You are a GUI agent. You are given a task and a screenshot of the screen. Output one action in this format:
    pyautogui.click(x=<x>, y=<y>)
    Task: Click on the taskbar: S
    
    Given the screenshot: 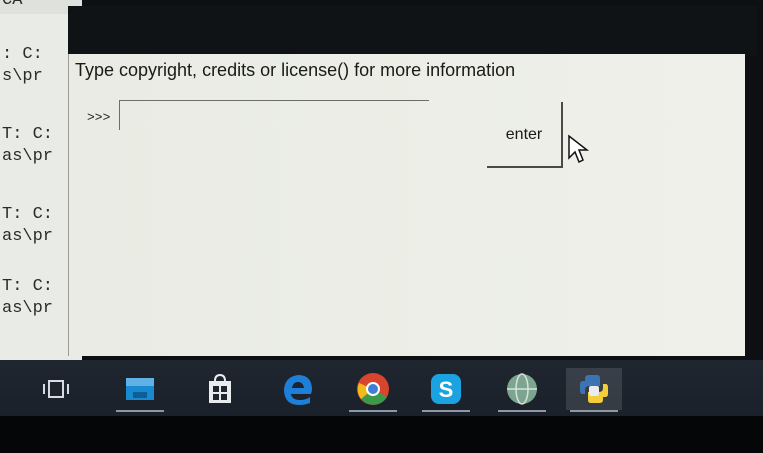 What is the action you would take?
    pyautogui.click(x=381, y=388)
    